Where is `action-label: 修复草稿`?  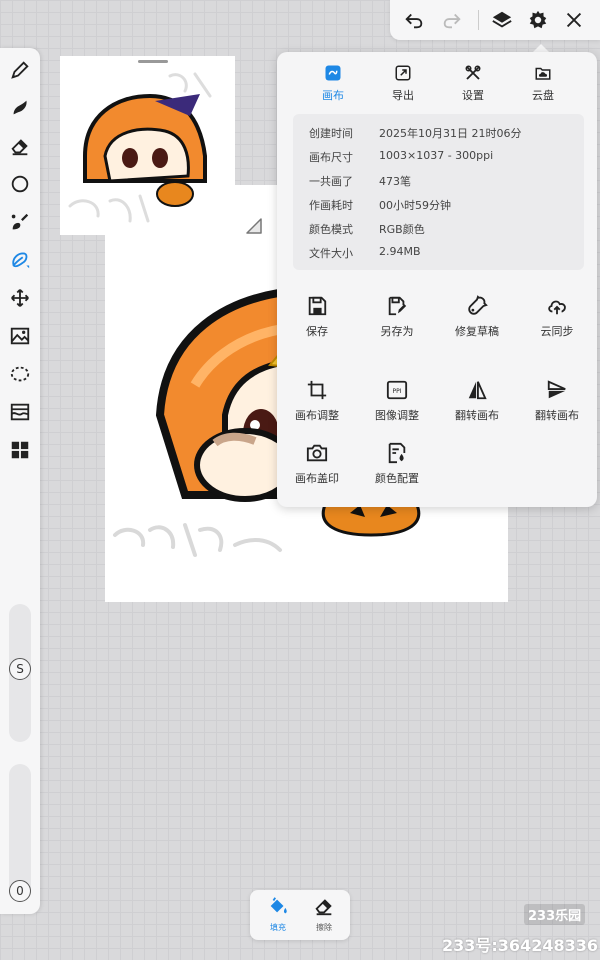
action-label: 修复草稿 is located at coordinates (477, 331).